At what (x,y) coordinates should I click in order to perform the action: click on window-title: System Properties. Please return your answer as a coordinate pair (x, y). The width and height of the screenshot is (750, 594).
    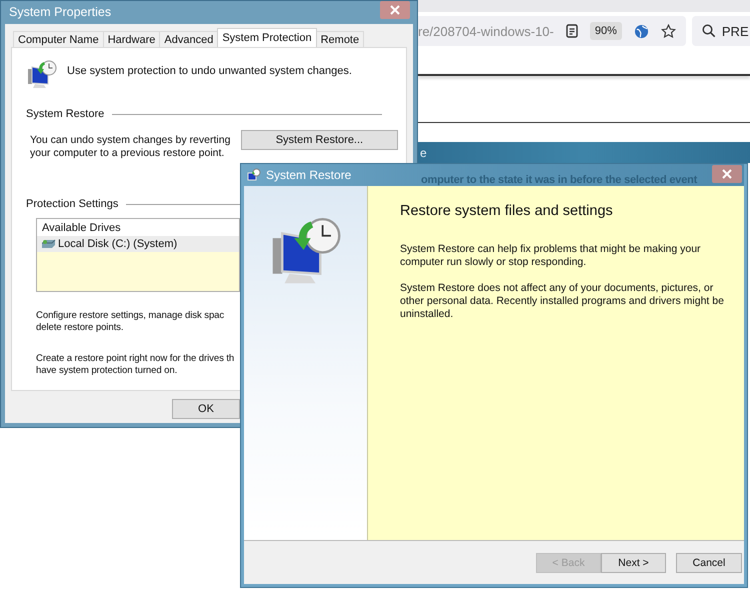
    Looking at the image, I should click on (60, 12).